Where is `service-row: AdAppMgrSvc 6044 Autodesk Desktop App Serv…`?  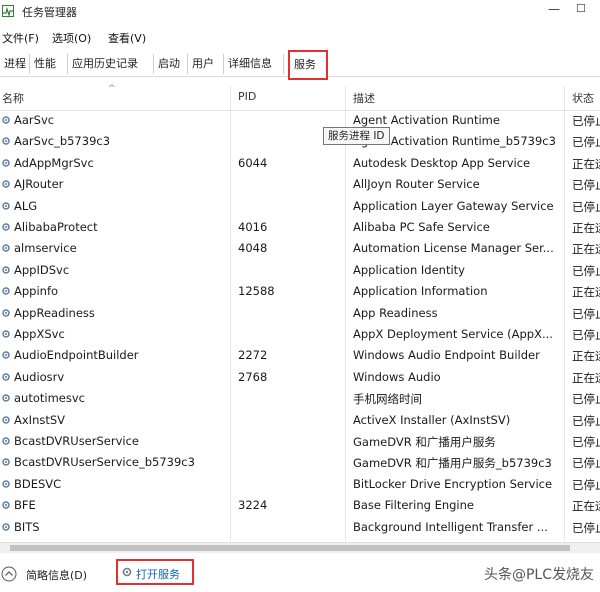 service-row: AdAppMgrSvc 6044 Autodesk Desktop App Serv… is located at coordinates (300, 163).